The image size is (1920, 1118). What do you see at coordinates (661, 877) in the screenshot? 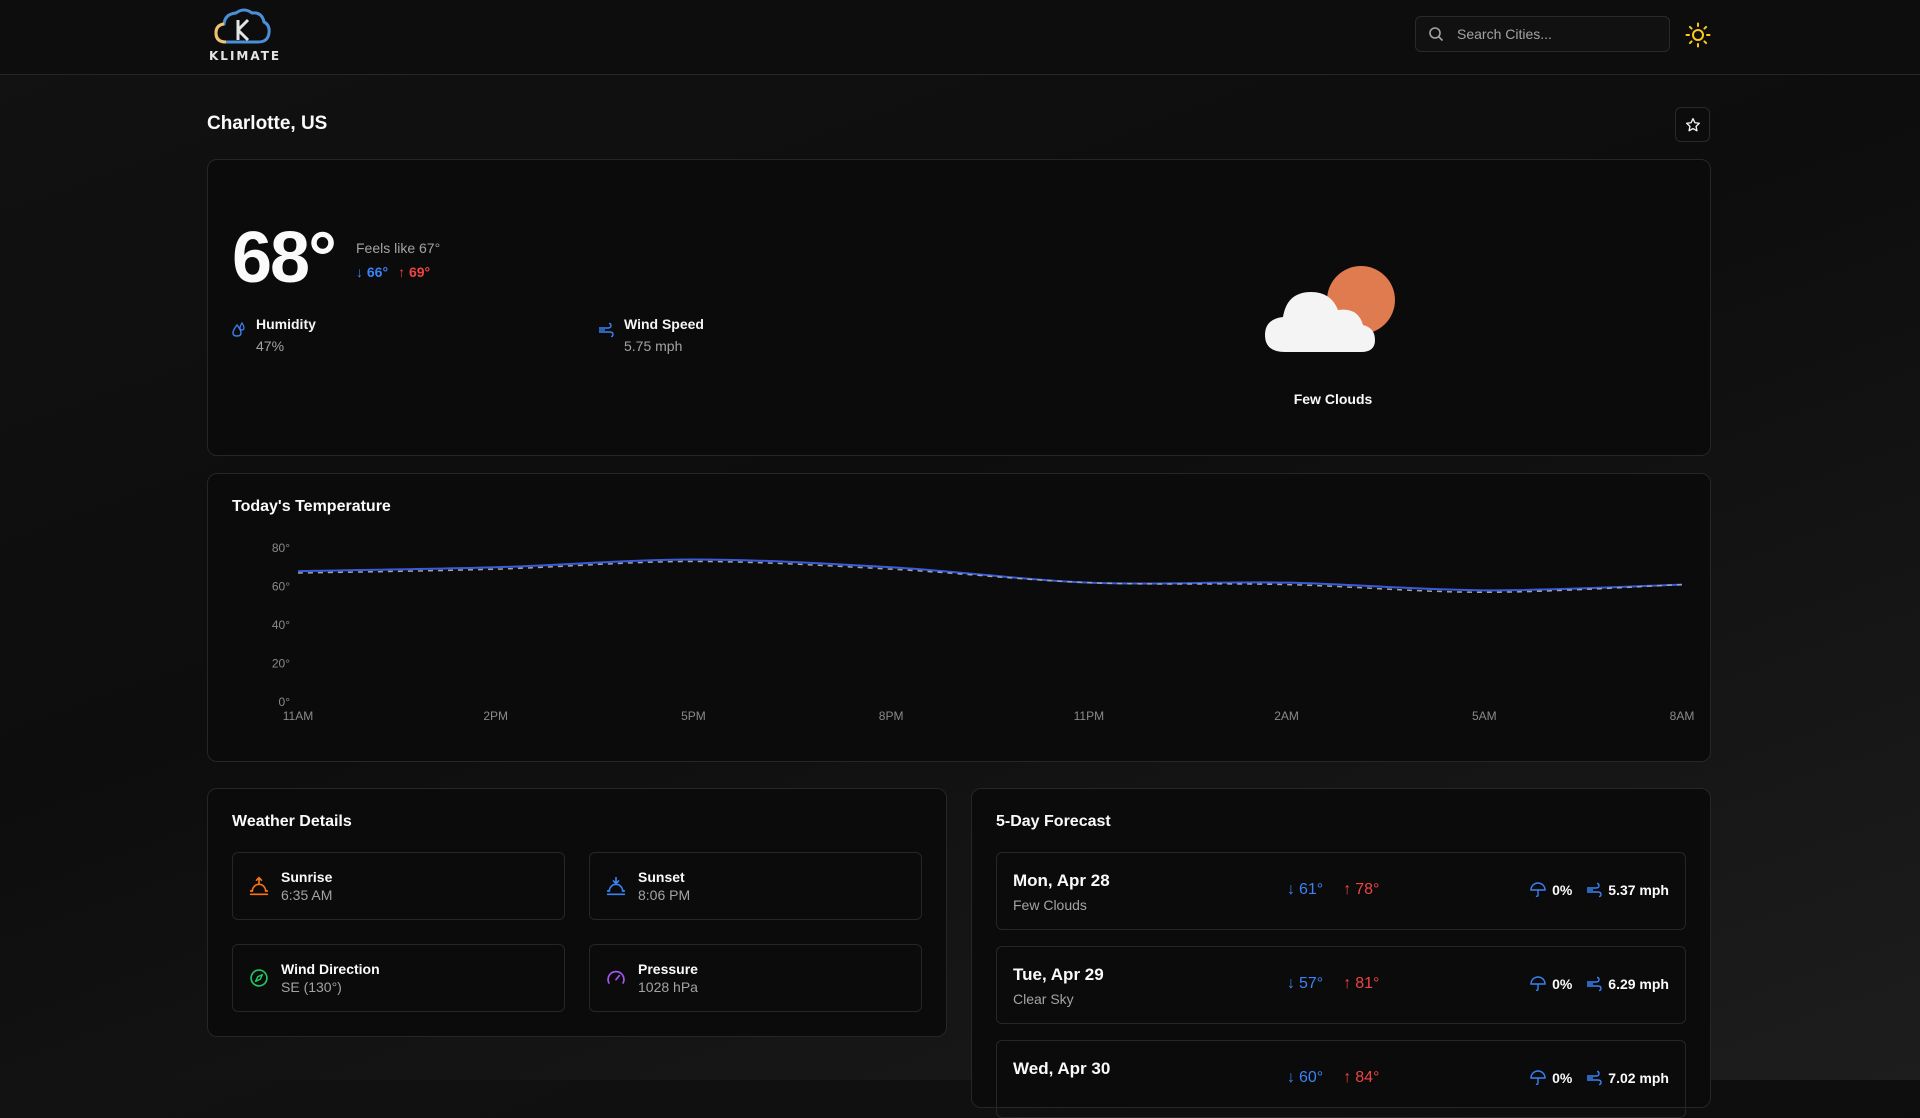
I see `sunset-label: Sunset` at bounding box center [661, 877].